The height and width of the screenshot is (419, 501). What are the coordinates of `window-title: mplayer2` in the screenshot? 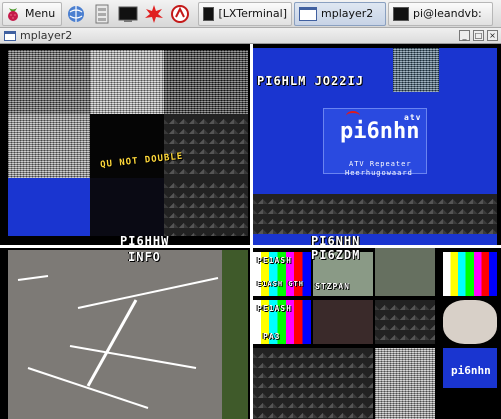 It's located at (46, 35).